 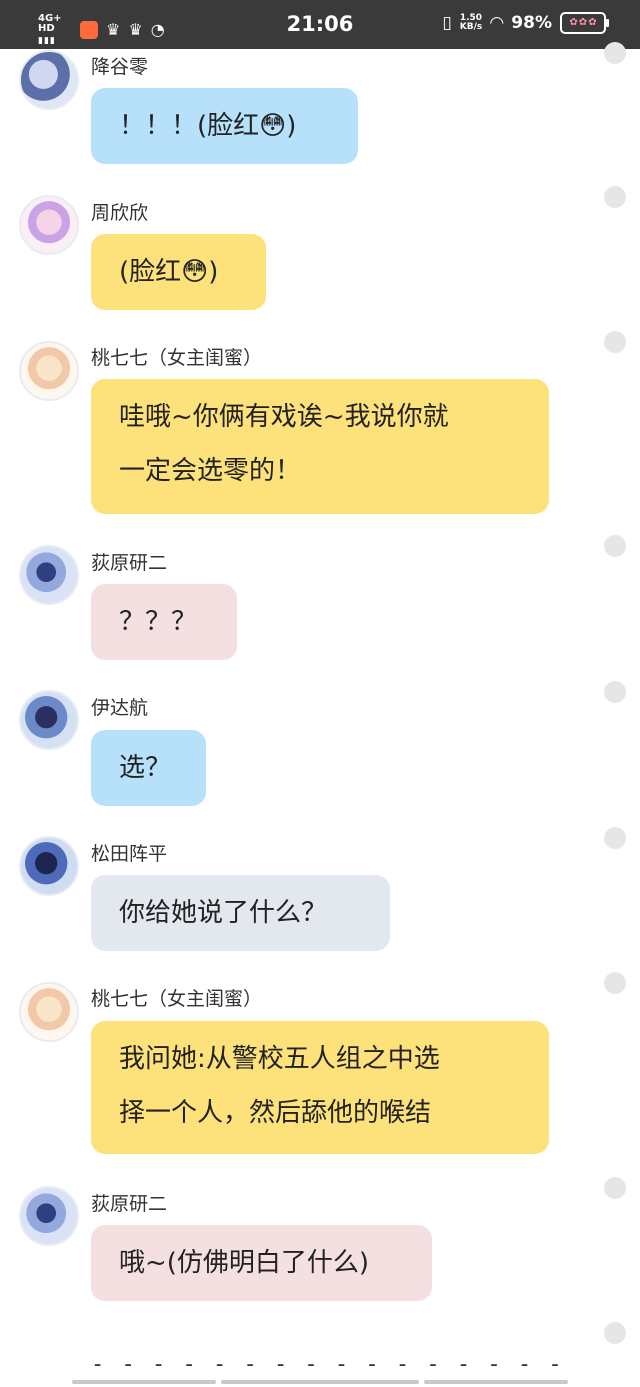 I want to click on net-speed: 1.50 KB/s, so click(x=471, y=23).